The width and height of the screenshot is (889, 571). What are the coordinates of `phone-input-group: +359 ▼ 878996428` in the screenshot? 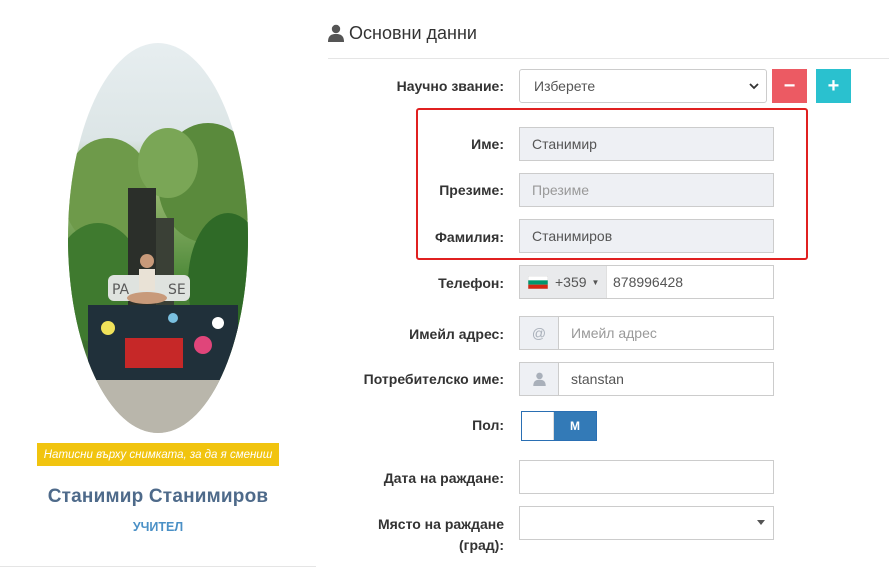 It's located at (646, 282).